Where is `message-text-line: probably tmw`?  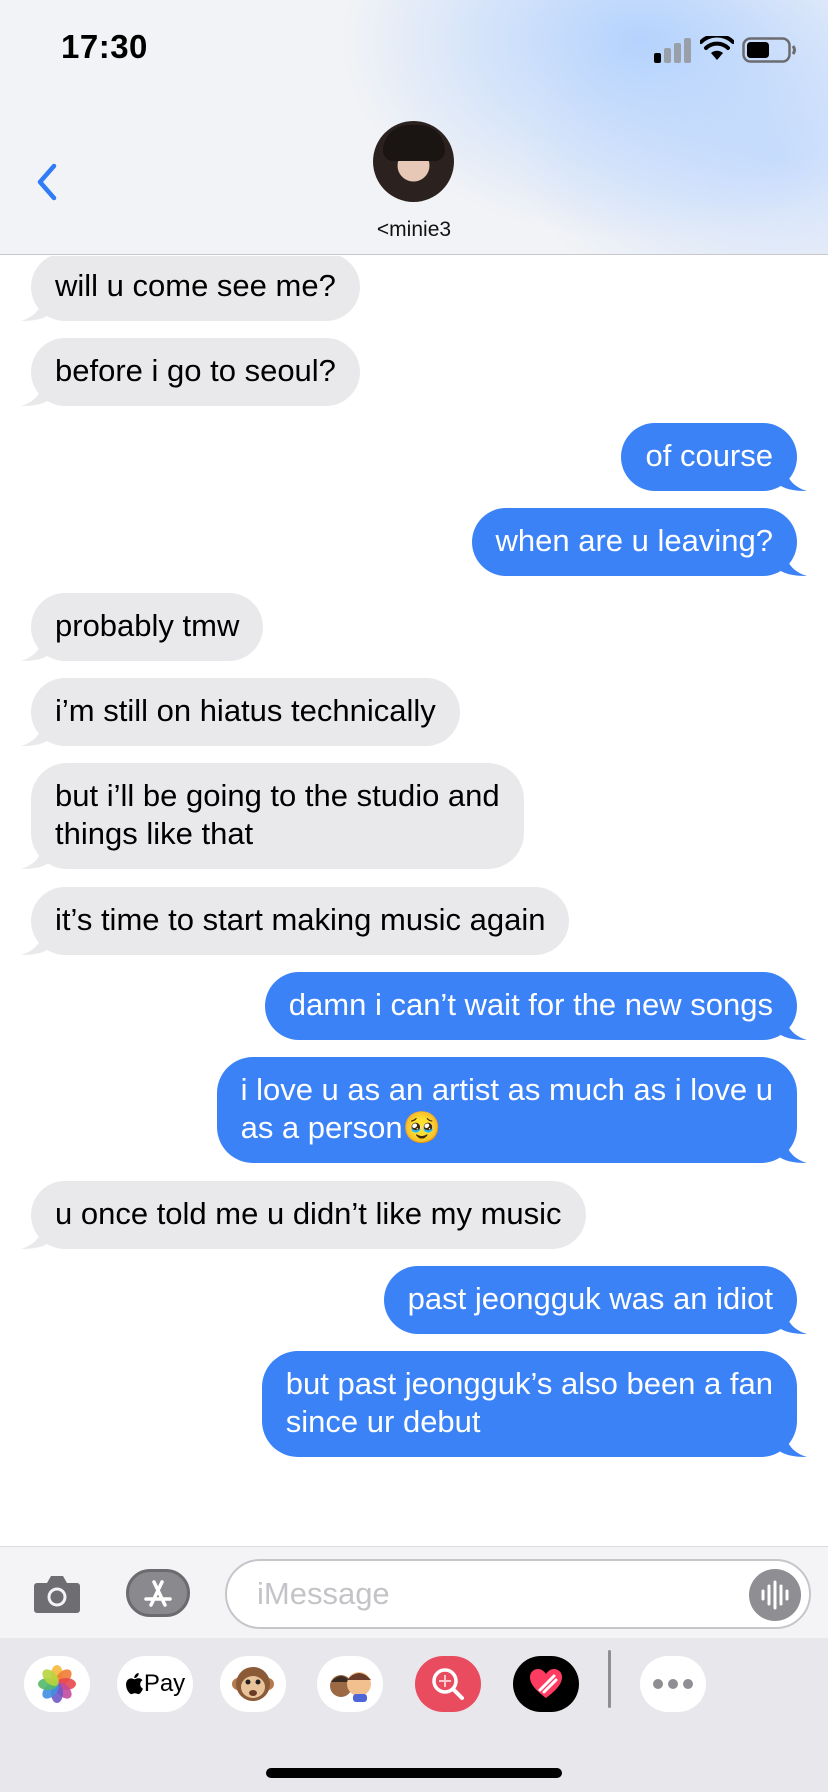
message-text-line: probably tmw is located at coordinates (147, 625).